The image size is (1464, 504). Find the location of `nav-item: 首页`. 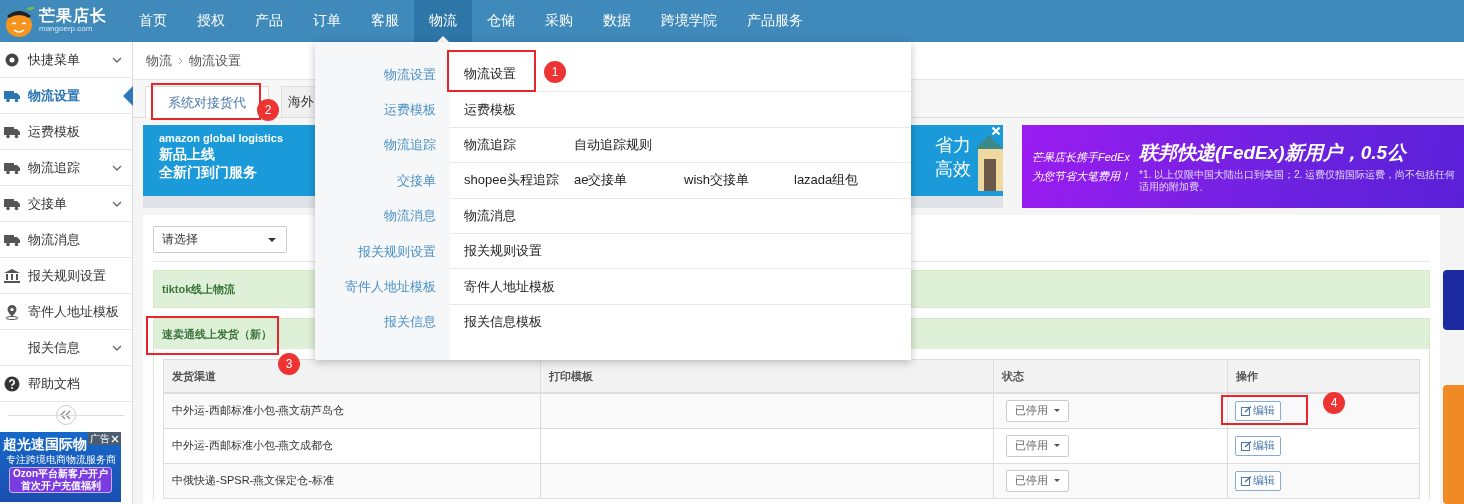

nav-item: 首页 is located at coordinates (153, 21).